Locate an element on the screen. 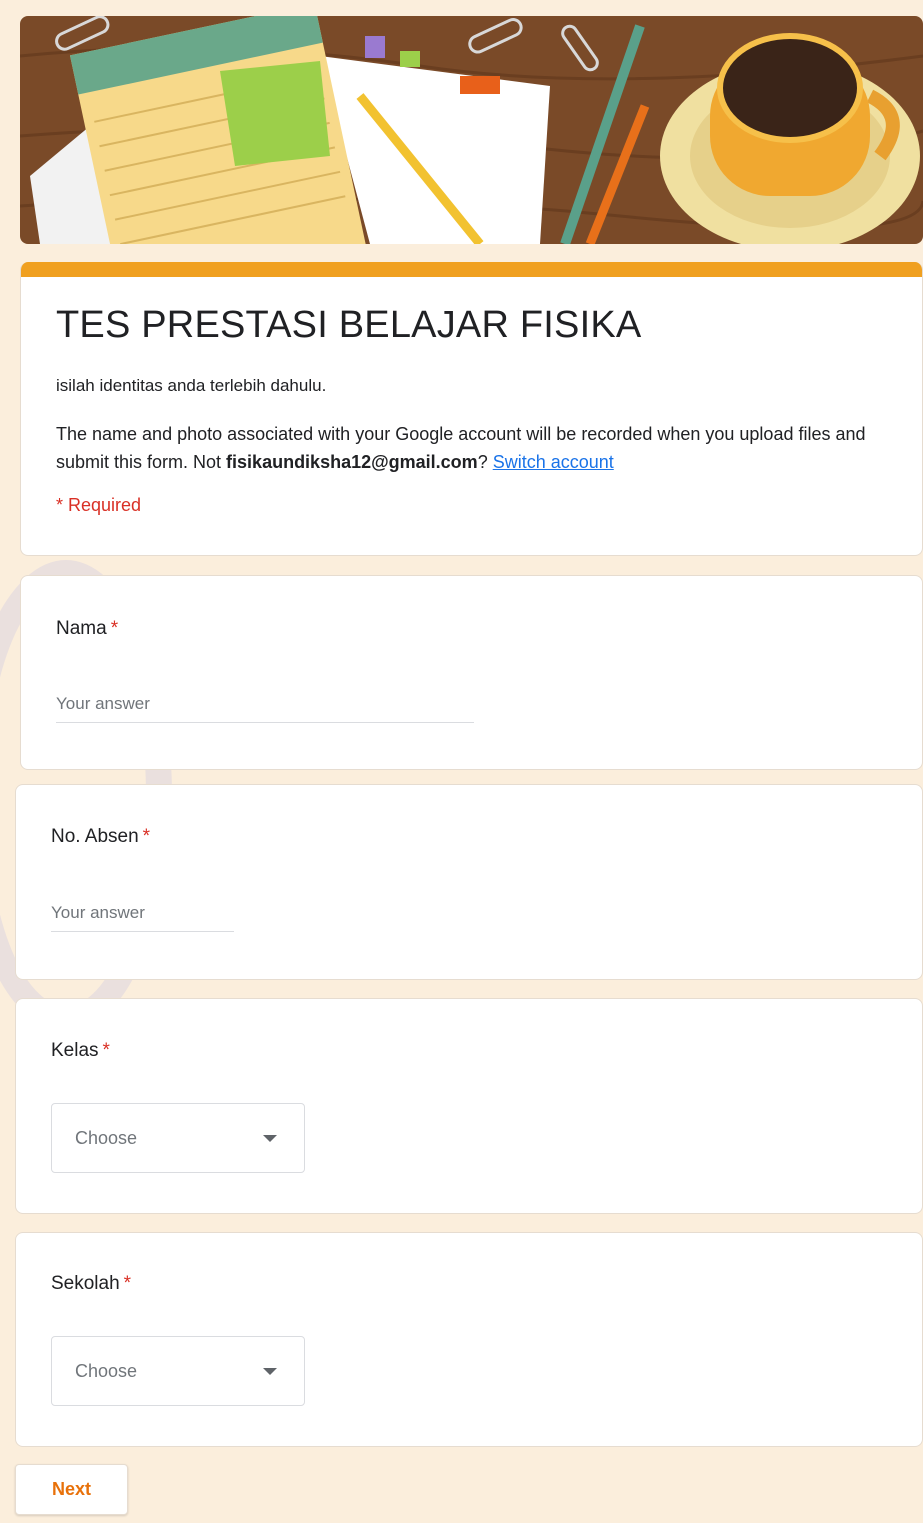  switch-account-link: Switch account is located at coordinates (553, 462).